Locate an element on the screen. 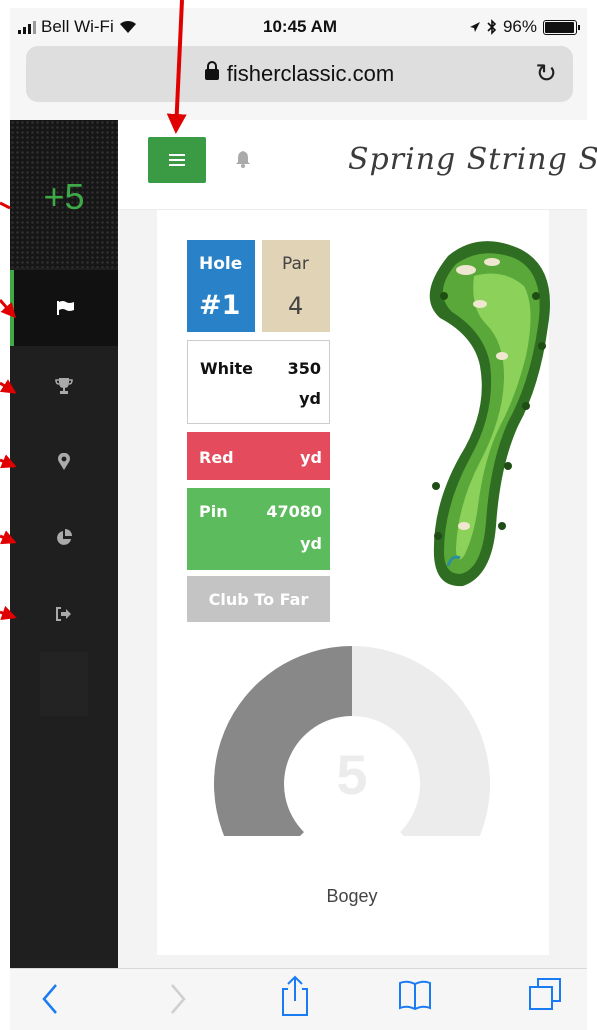 The image size is (597, 1030). url-text: fisherclassic.com is located at coordinates (299, 74).